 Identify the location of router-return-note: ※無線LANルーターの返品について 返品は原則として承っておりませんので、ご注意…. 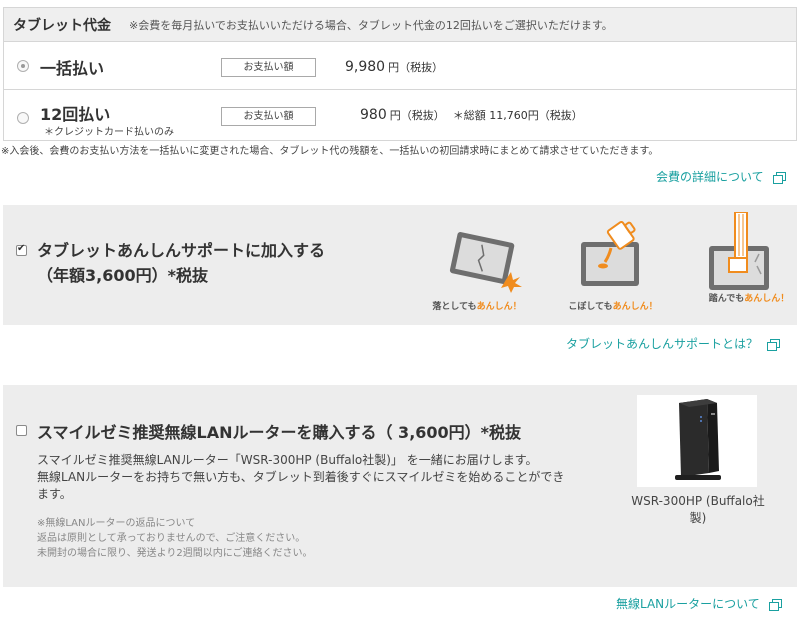
(175, 538).